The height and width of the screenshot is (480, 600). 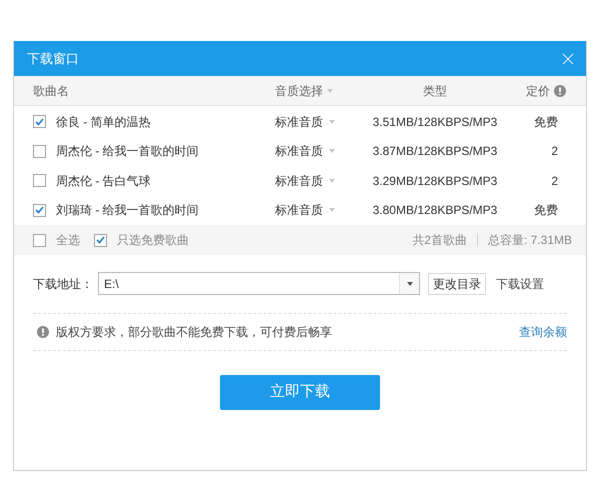 I want to click on song-title: 周杰伦 - 告白气球, so click(x=103, y=181).